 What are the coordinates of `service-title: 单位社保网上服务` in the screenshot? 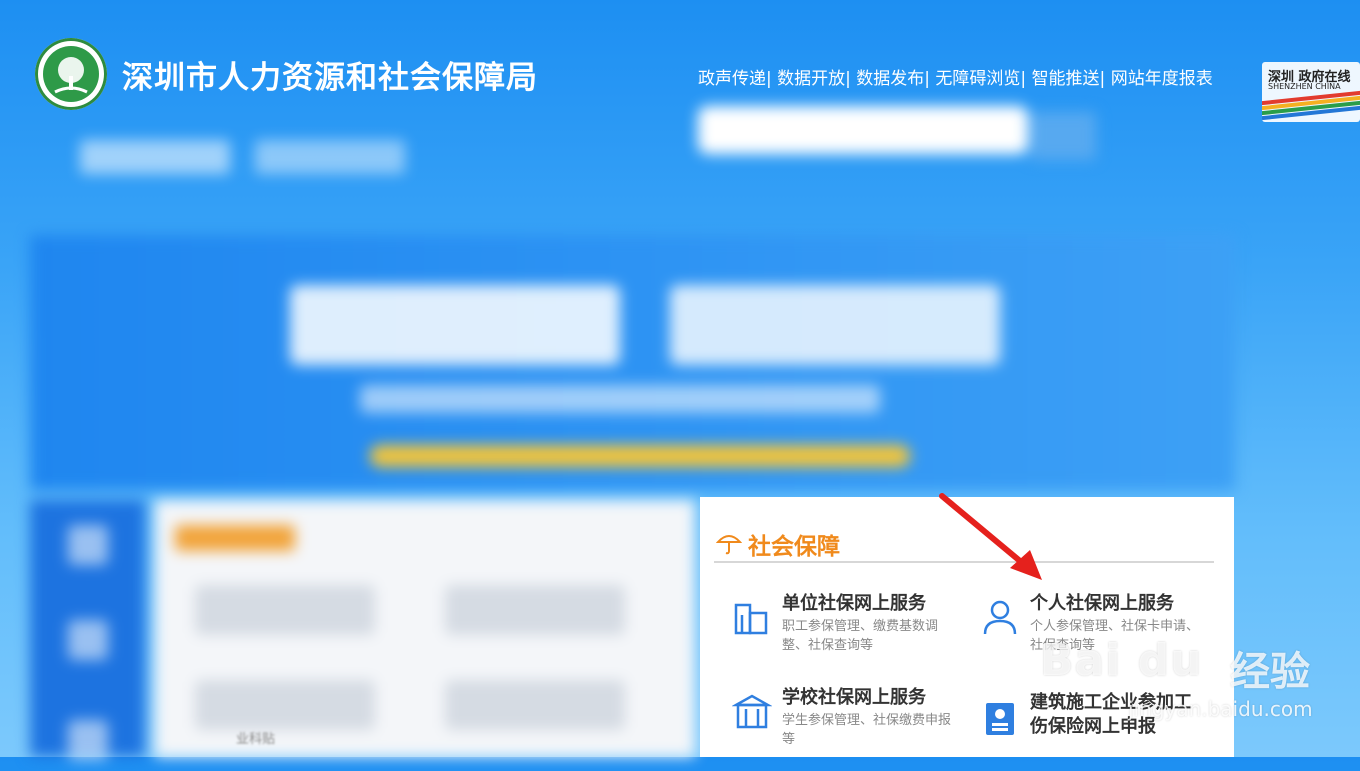 It's located at (854, 602).